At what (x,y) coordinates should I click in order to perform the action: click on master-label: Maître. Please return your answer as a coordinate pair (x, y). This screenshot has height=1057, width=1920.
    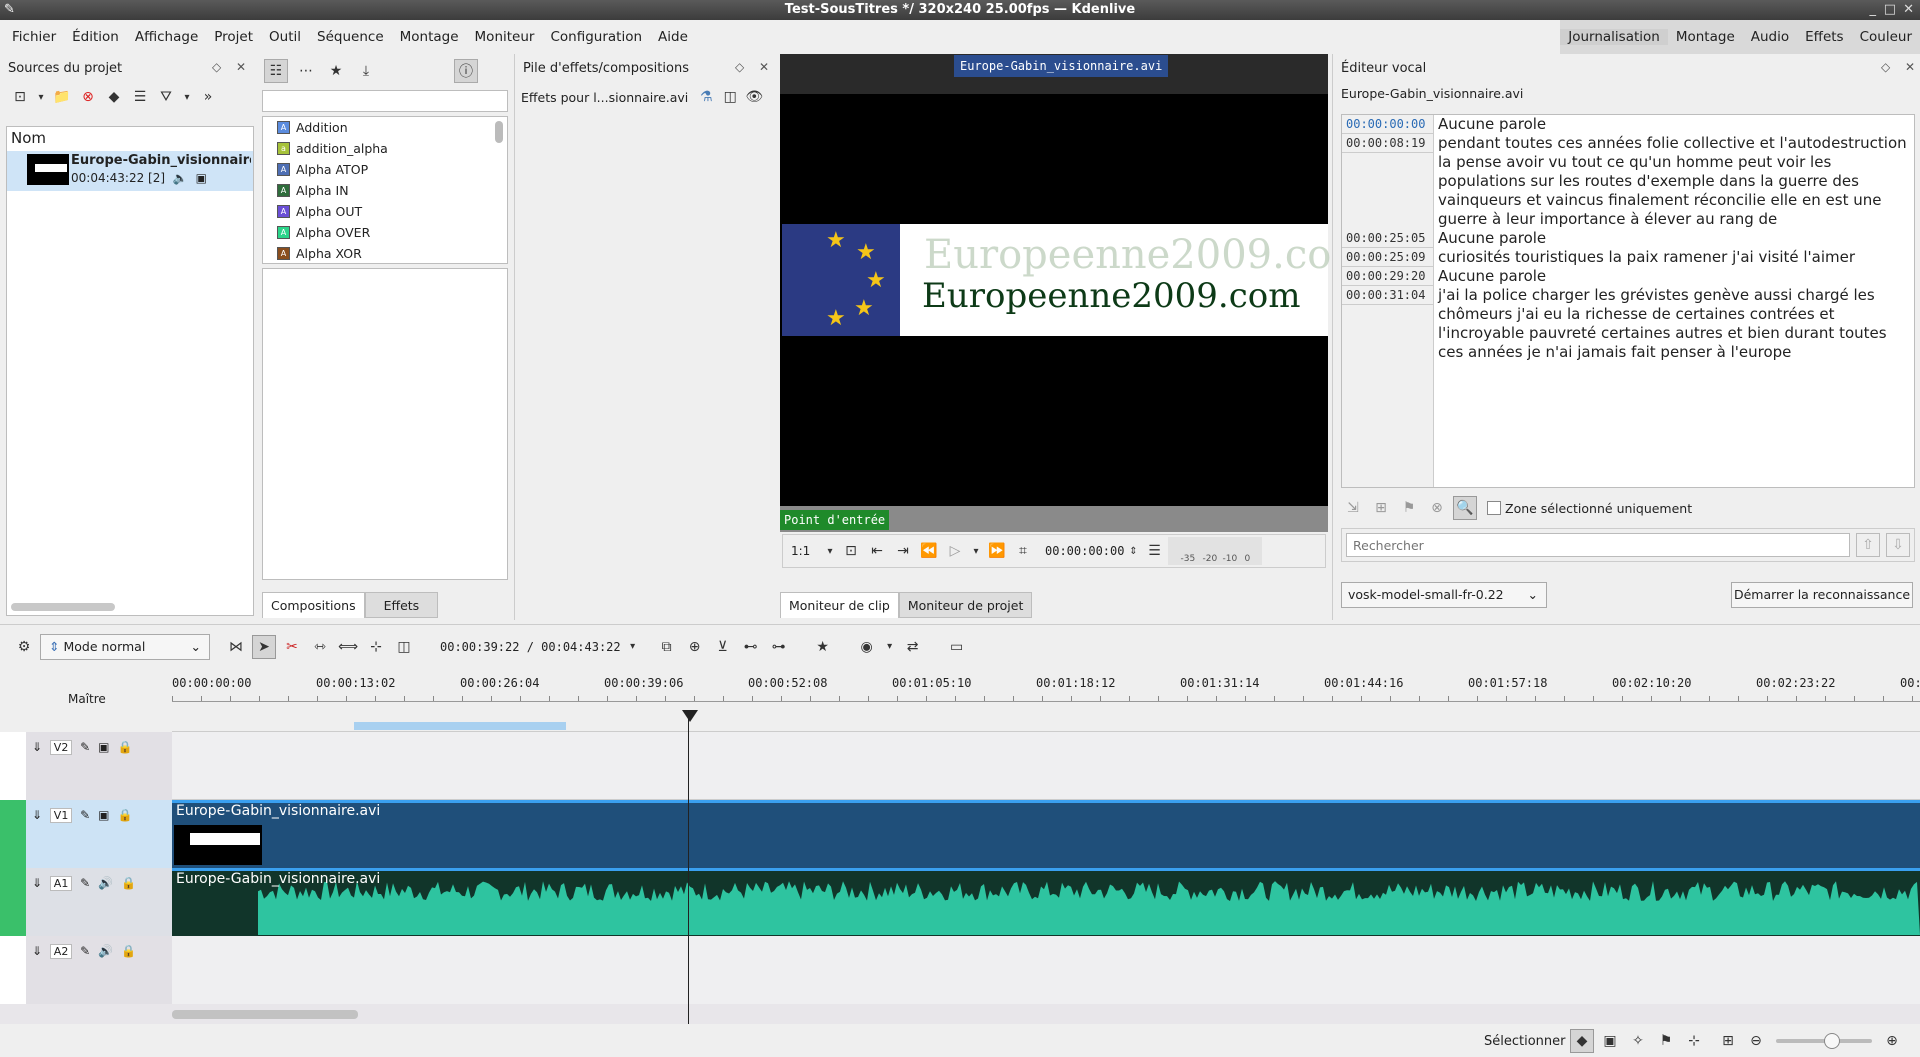
    Looking at the image, I should click on (87, 699).